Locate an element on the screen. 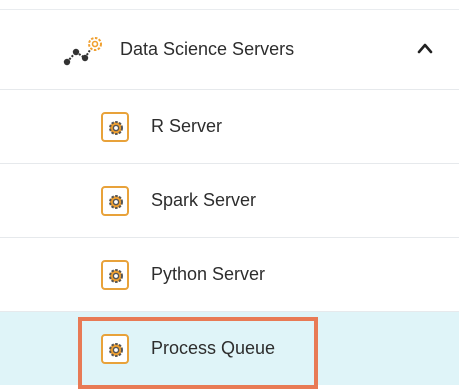 The width and height of the screenshot is (459, 389). data-science-network-icon is located at coordinates (82, 51).